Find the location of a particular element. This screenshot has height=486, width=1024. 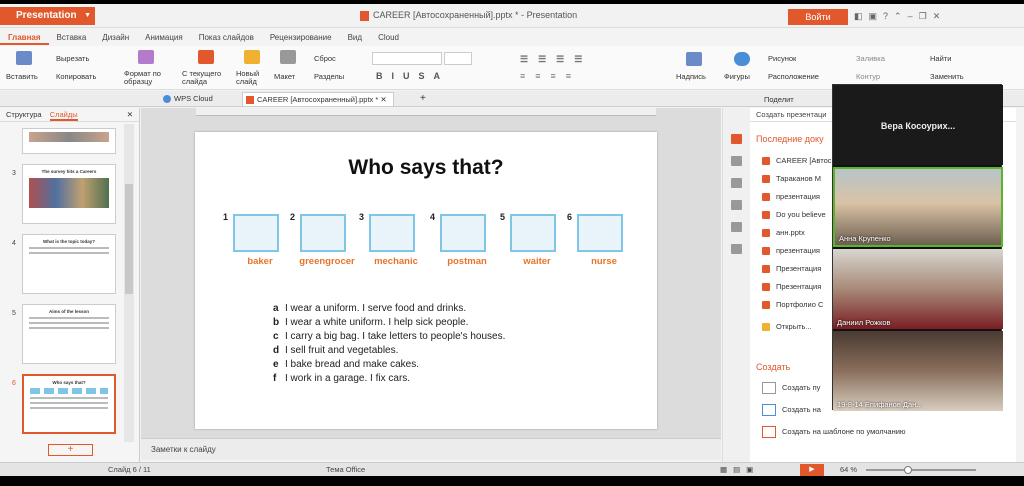

tab-view: Вид is located at coordinates (355, 37).